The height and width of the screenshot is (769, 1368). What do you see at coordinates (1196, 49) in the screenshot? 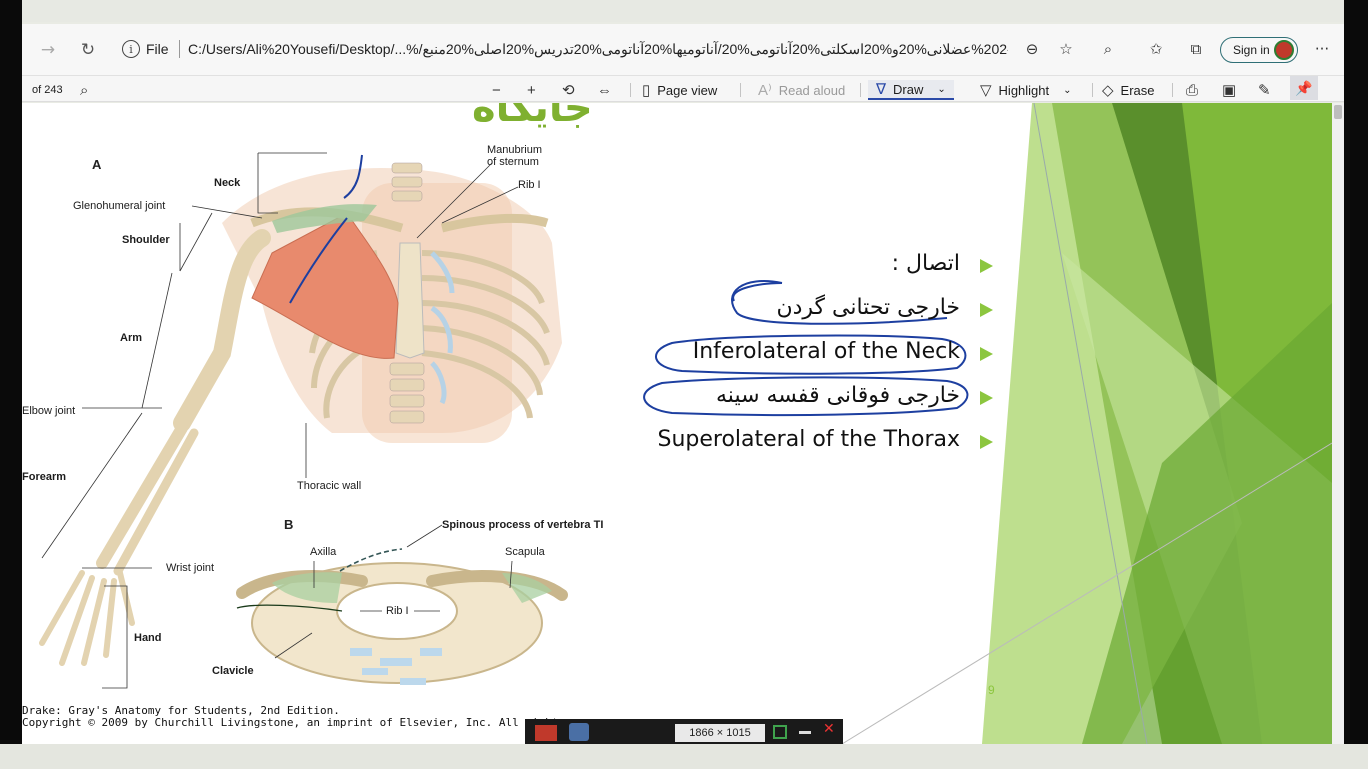
I see `collections-icon: ⧉` at bounding box center [1196, 49].